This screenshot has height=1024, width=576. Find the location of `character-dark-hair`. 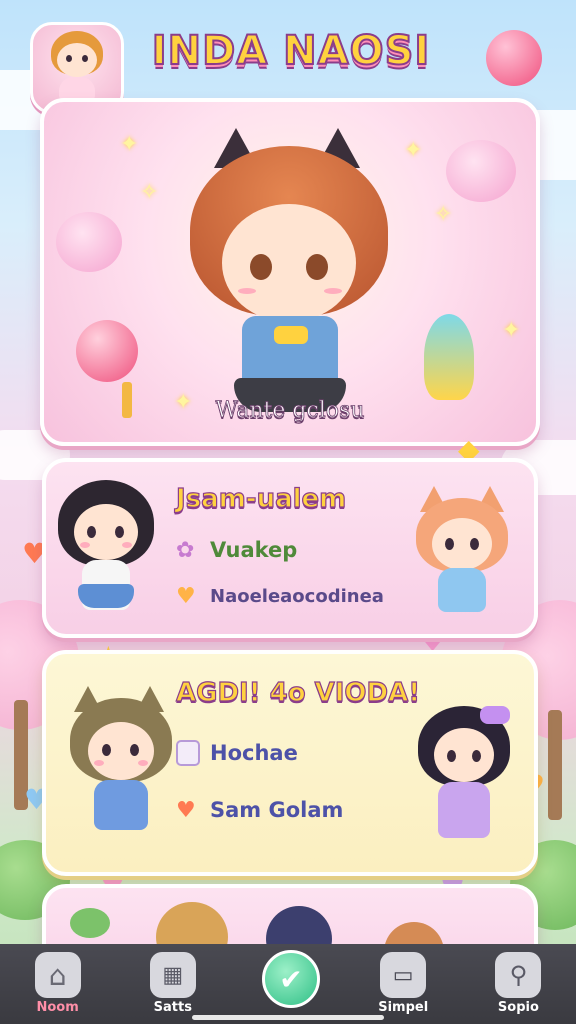

character-dark-hair is located at coordinates (106, 549).